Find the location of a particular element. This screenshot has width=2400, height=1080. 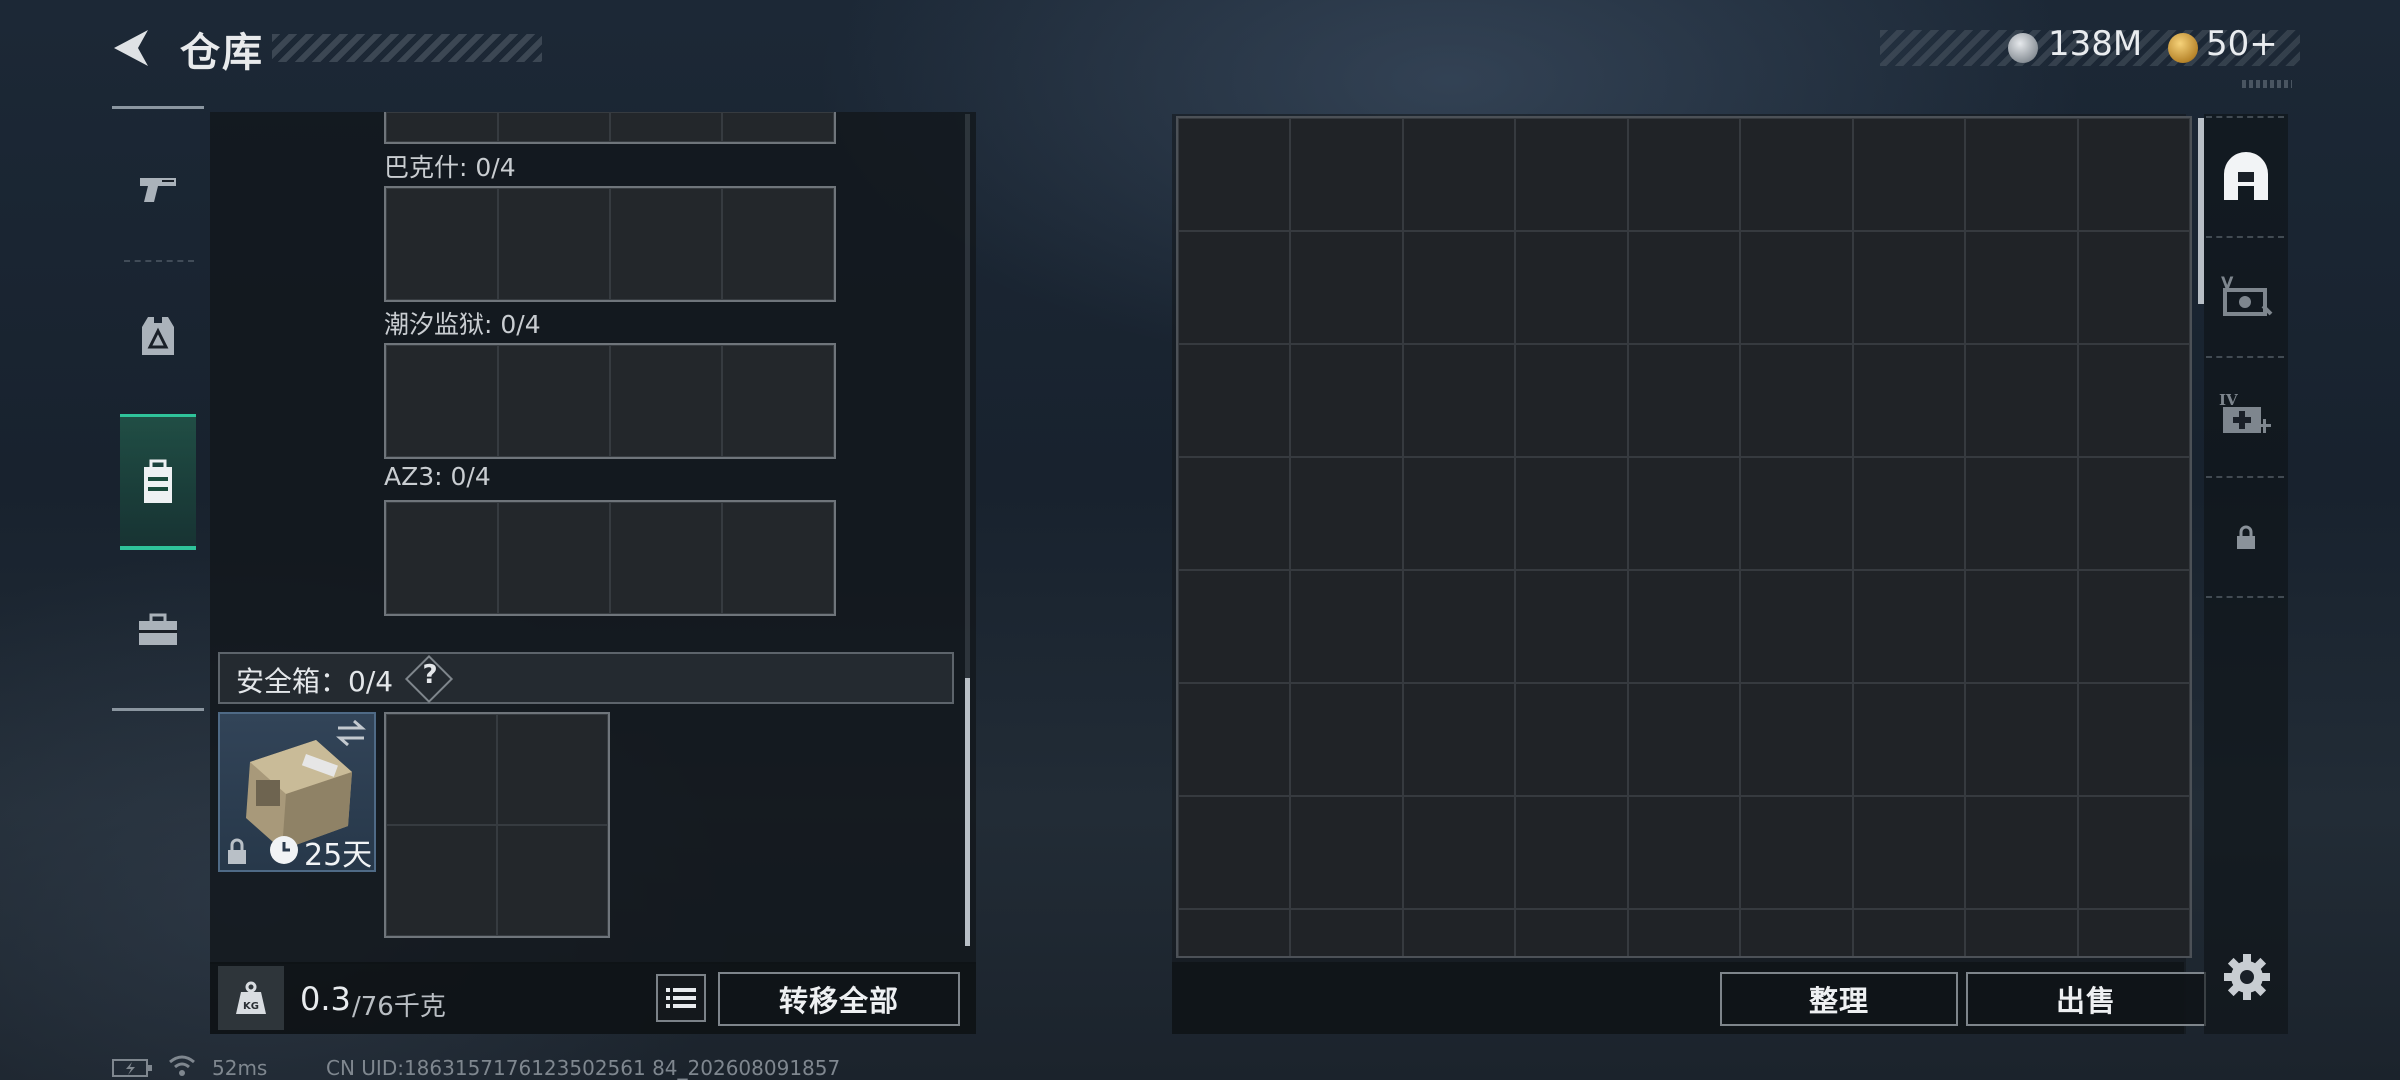

stash-icon is located at coordinates (2246, 176).